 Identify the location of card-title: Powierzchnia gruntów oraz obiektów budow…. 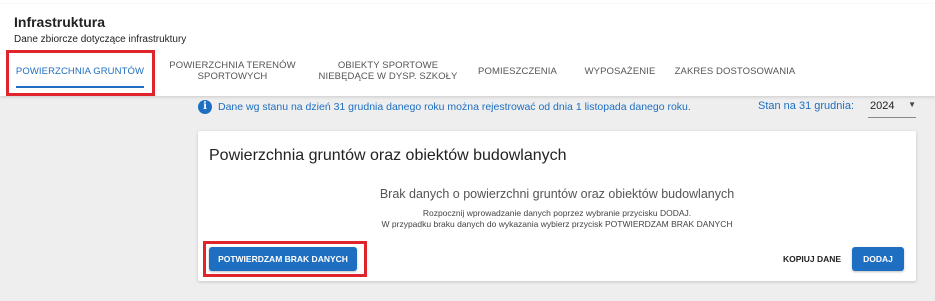
(388, 155).